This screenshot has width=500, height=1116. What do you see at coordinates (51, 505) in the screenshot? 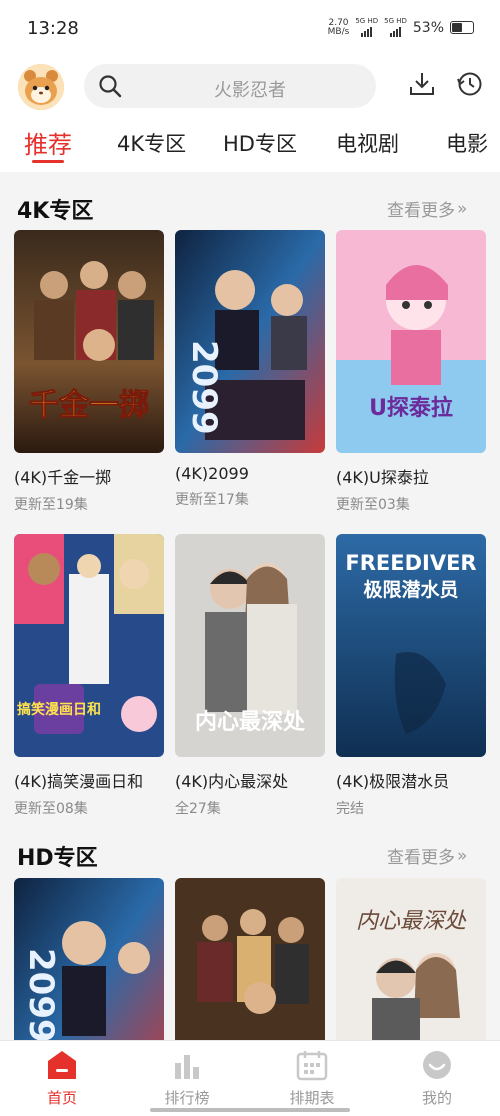
I see `video-status: 更新至19集` at bounding box center [51, 505].